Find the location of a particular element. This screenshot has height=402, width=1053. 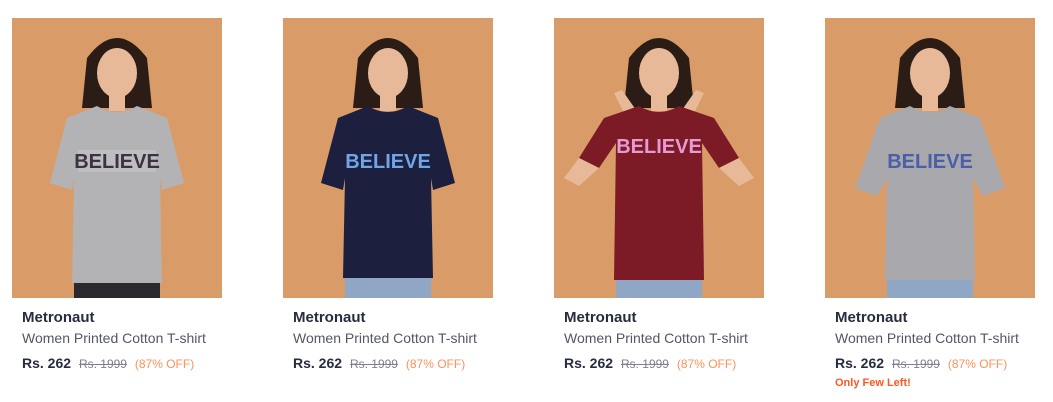

stock-warning: Only Few Left! is located at coordinates (873, 383).